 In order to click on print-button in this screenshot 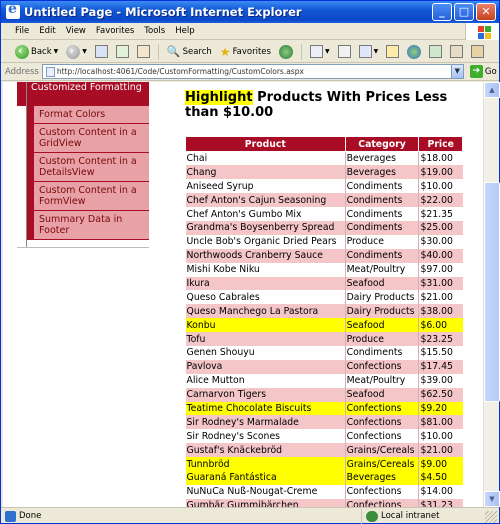, I will do `click(344, 52)`.